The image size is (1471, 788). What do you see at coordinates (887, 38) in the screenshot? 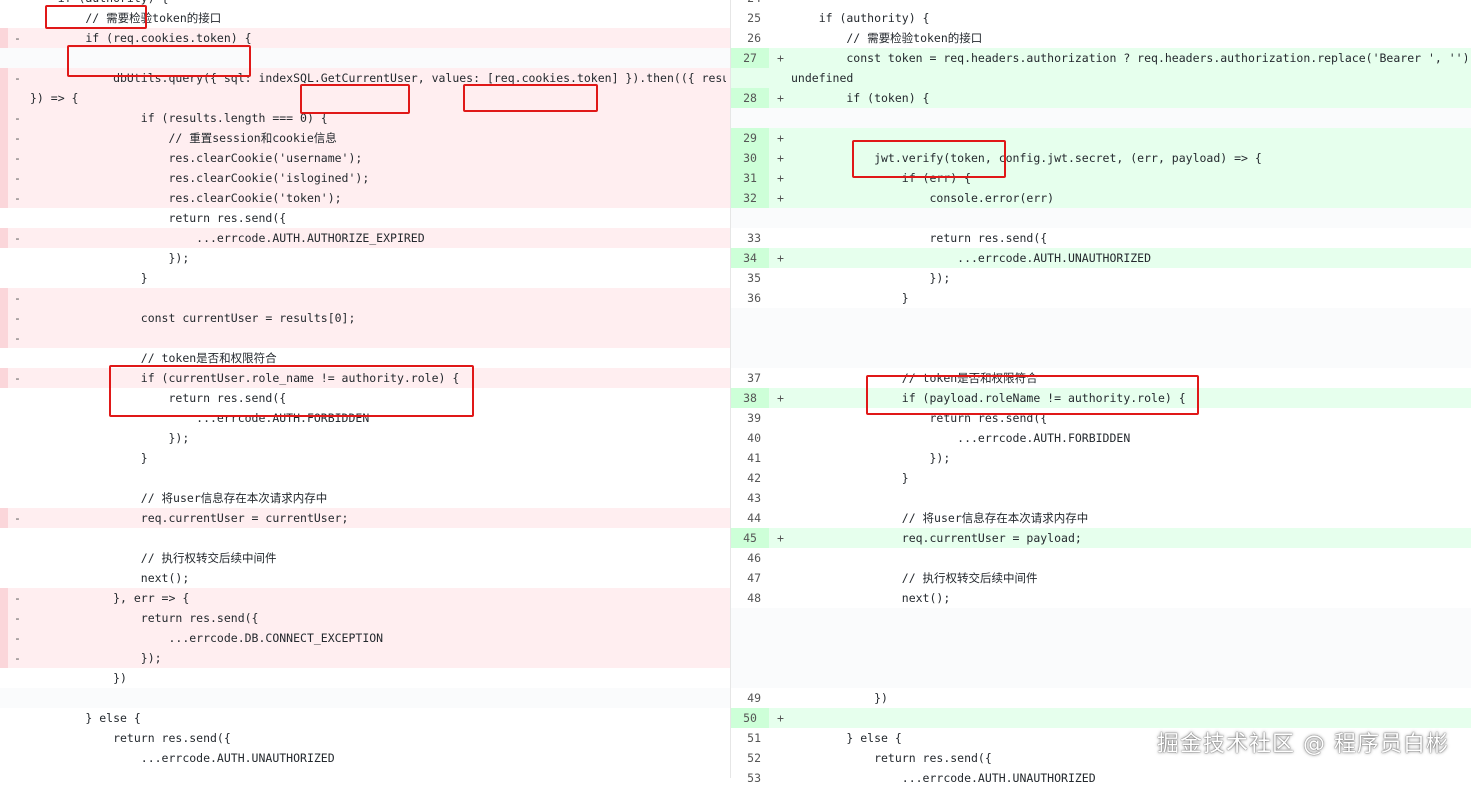
I see `code-text: // 需要检验token的接口` at bounding box center [887, 38].